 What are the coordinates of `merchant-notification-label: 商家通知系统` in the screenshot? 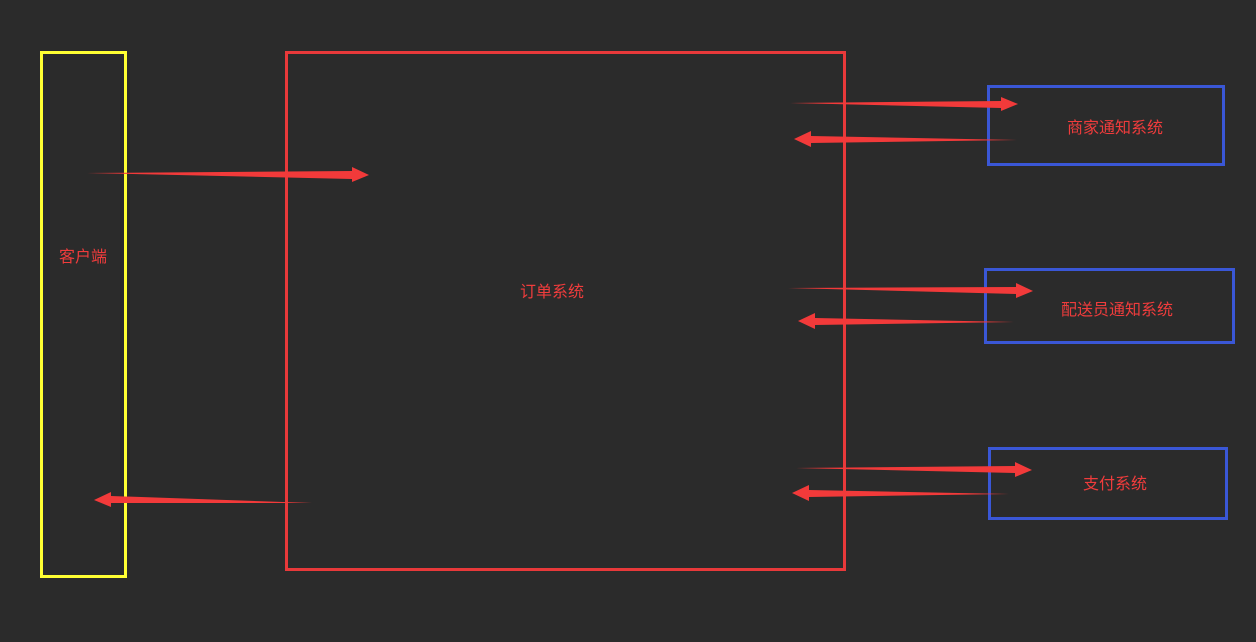 It's located at (1115, 127).